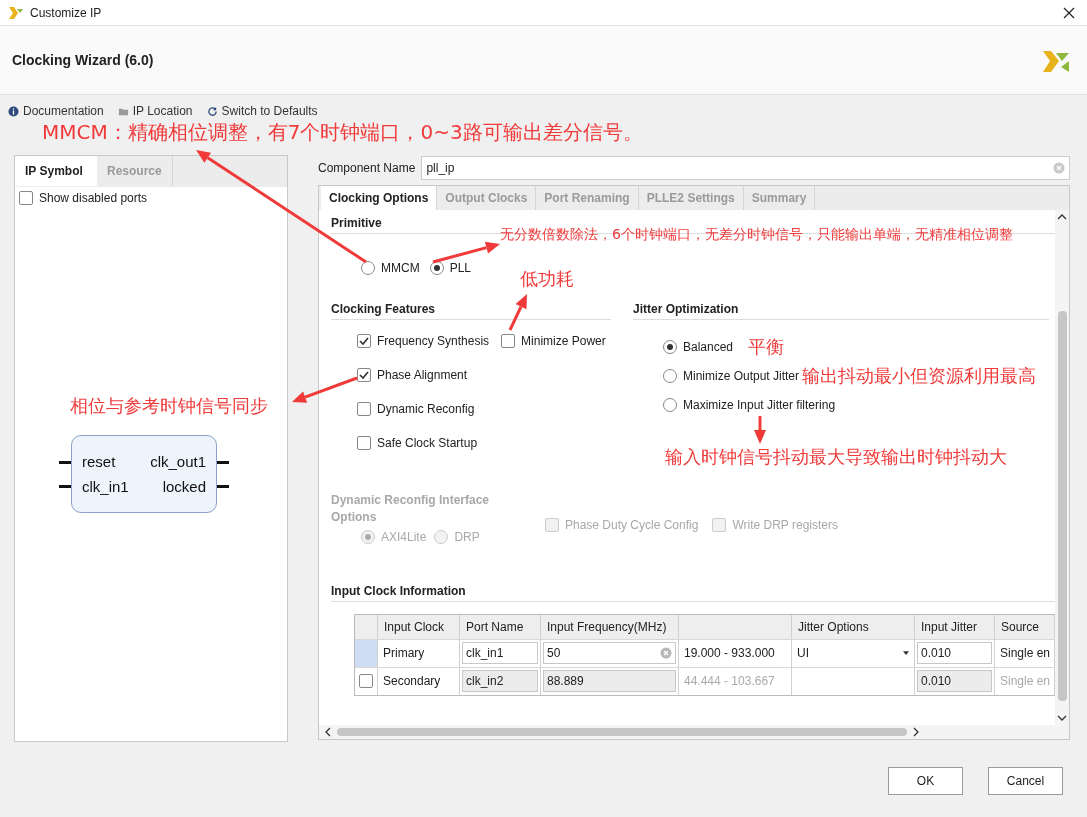 Image resolution: width=1087 pixels, height=817 pixels. I want to click on horizontal-scrollbar, so click(694, 732).